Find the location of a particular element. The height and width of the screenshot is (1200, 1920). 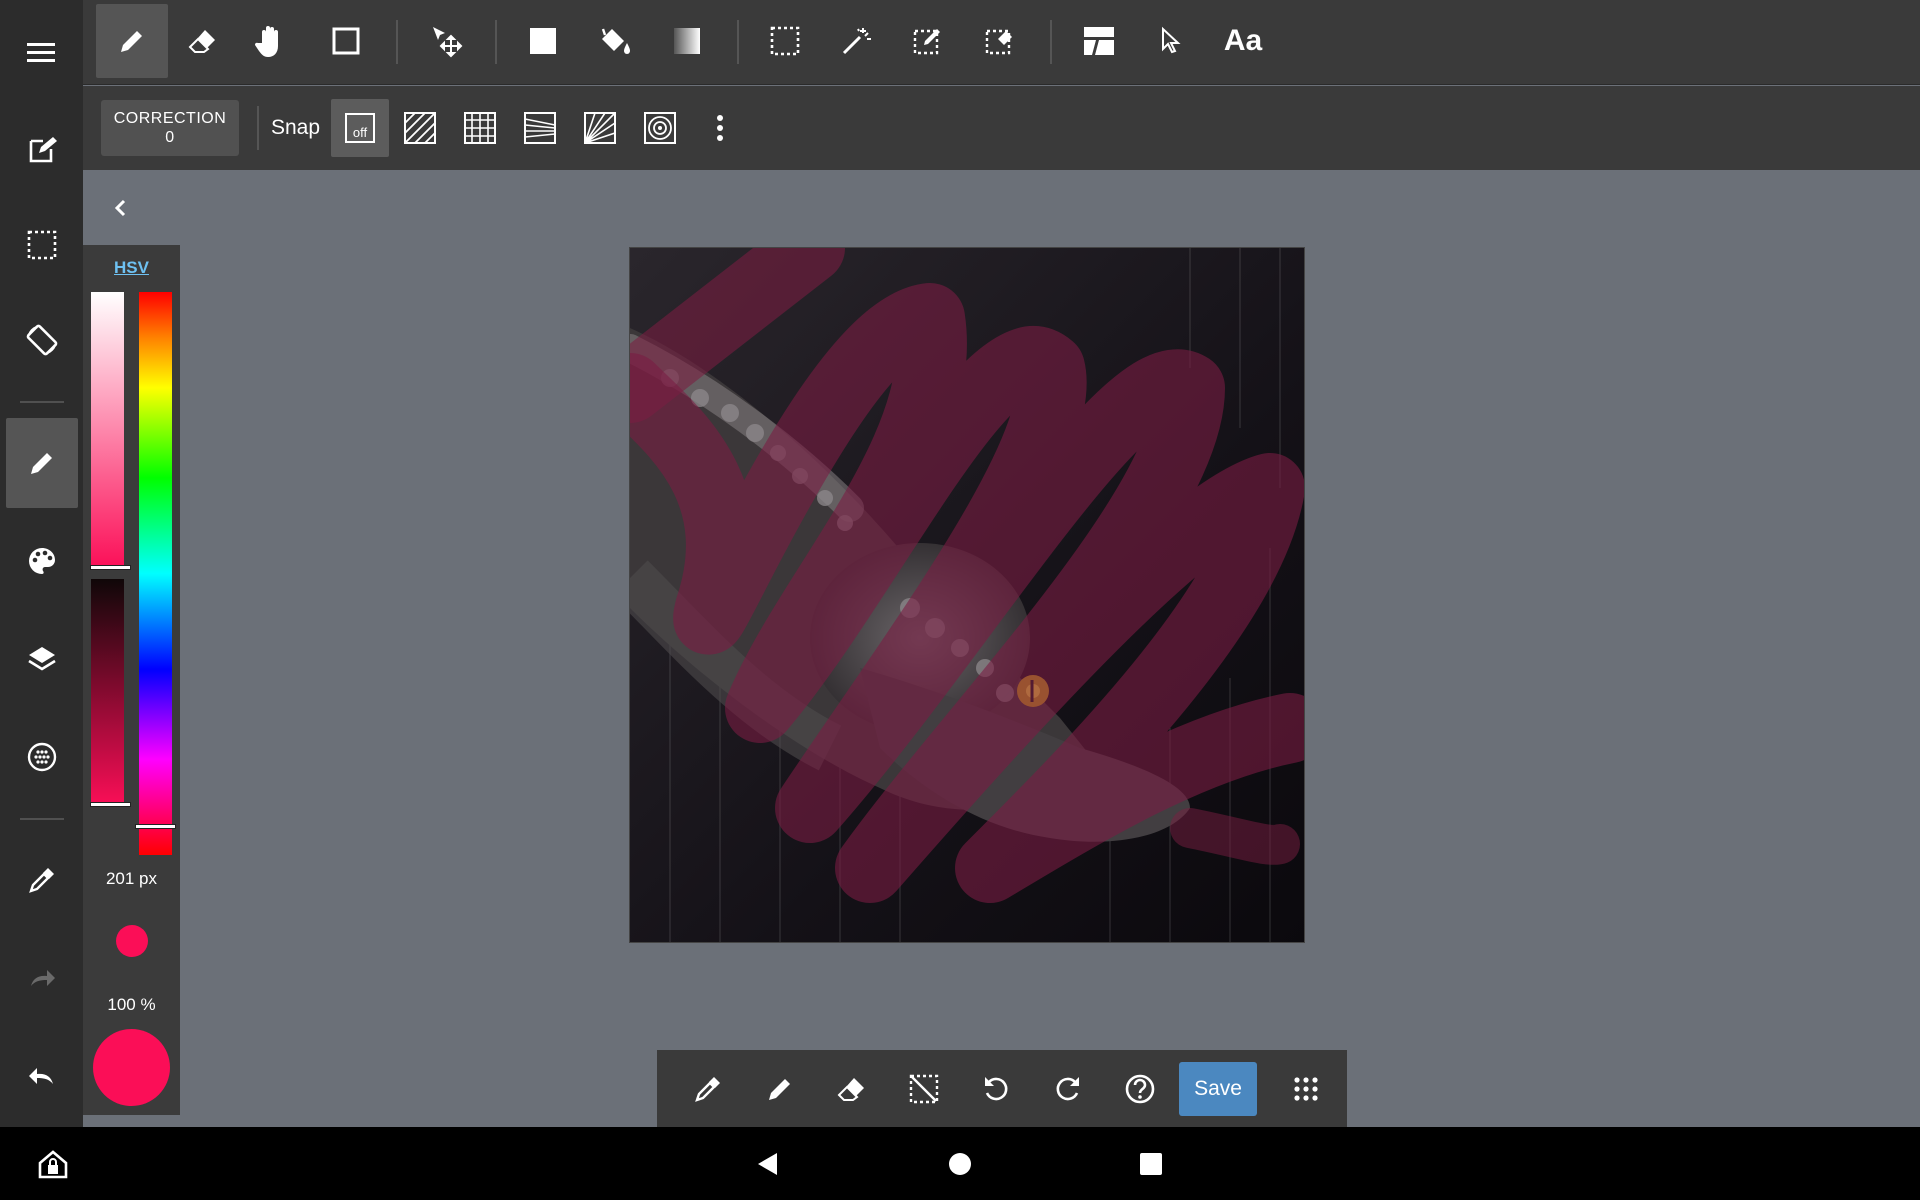

nav-home-button is located at coordinates (960, 1164).